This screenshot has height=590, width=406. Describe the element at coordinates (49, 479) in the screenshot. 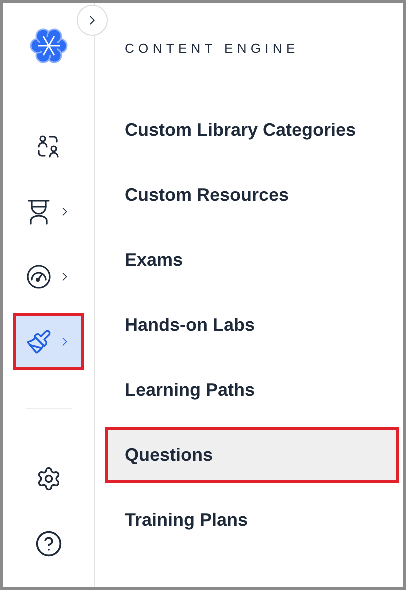

I see `settings-icon` at that location.